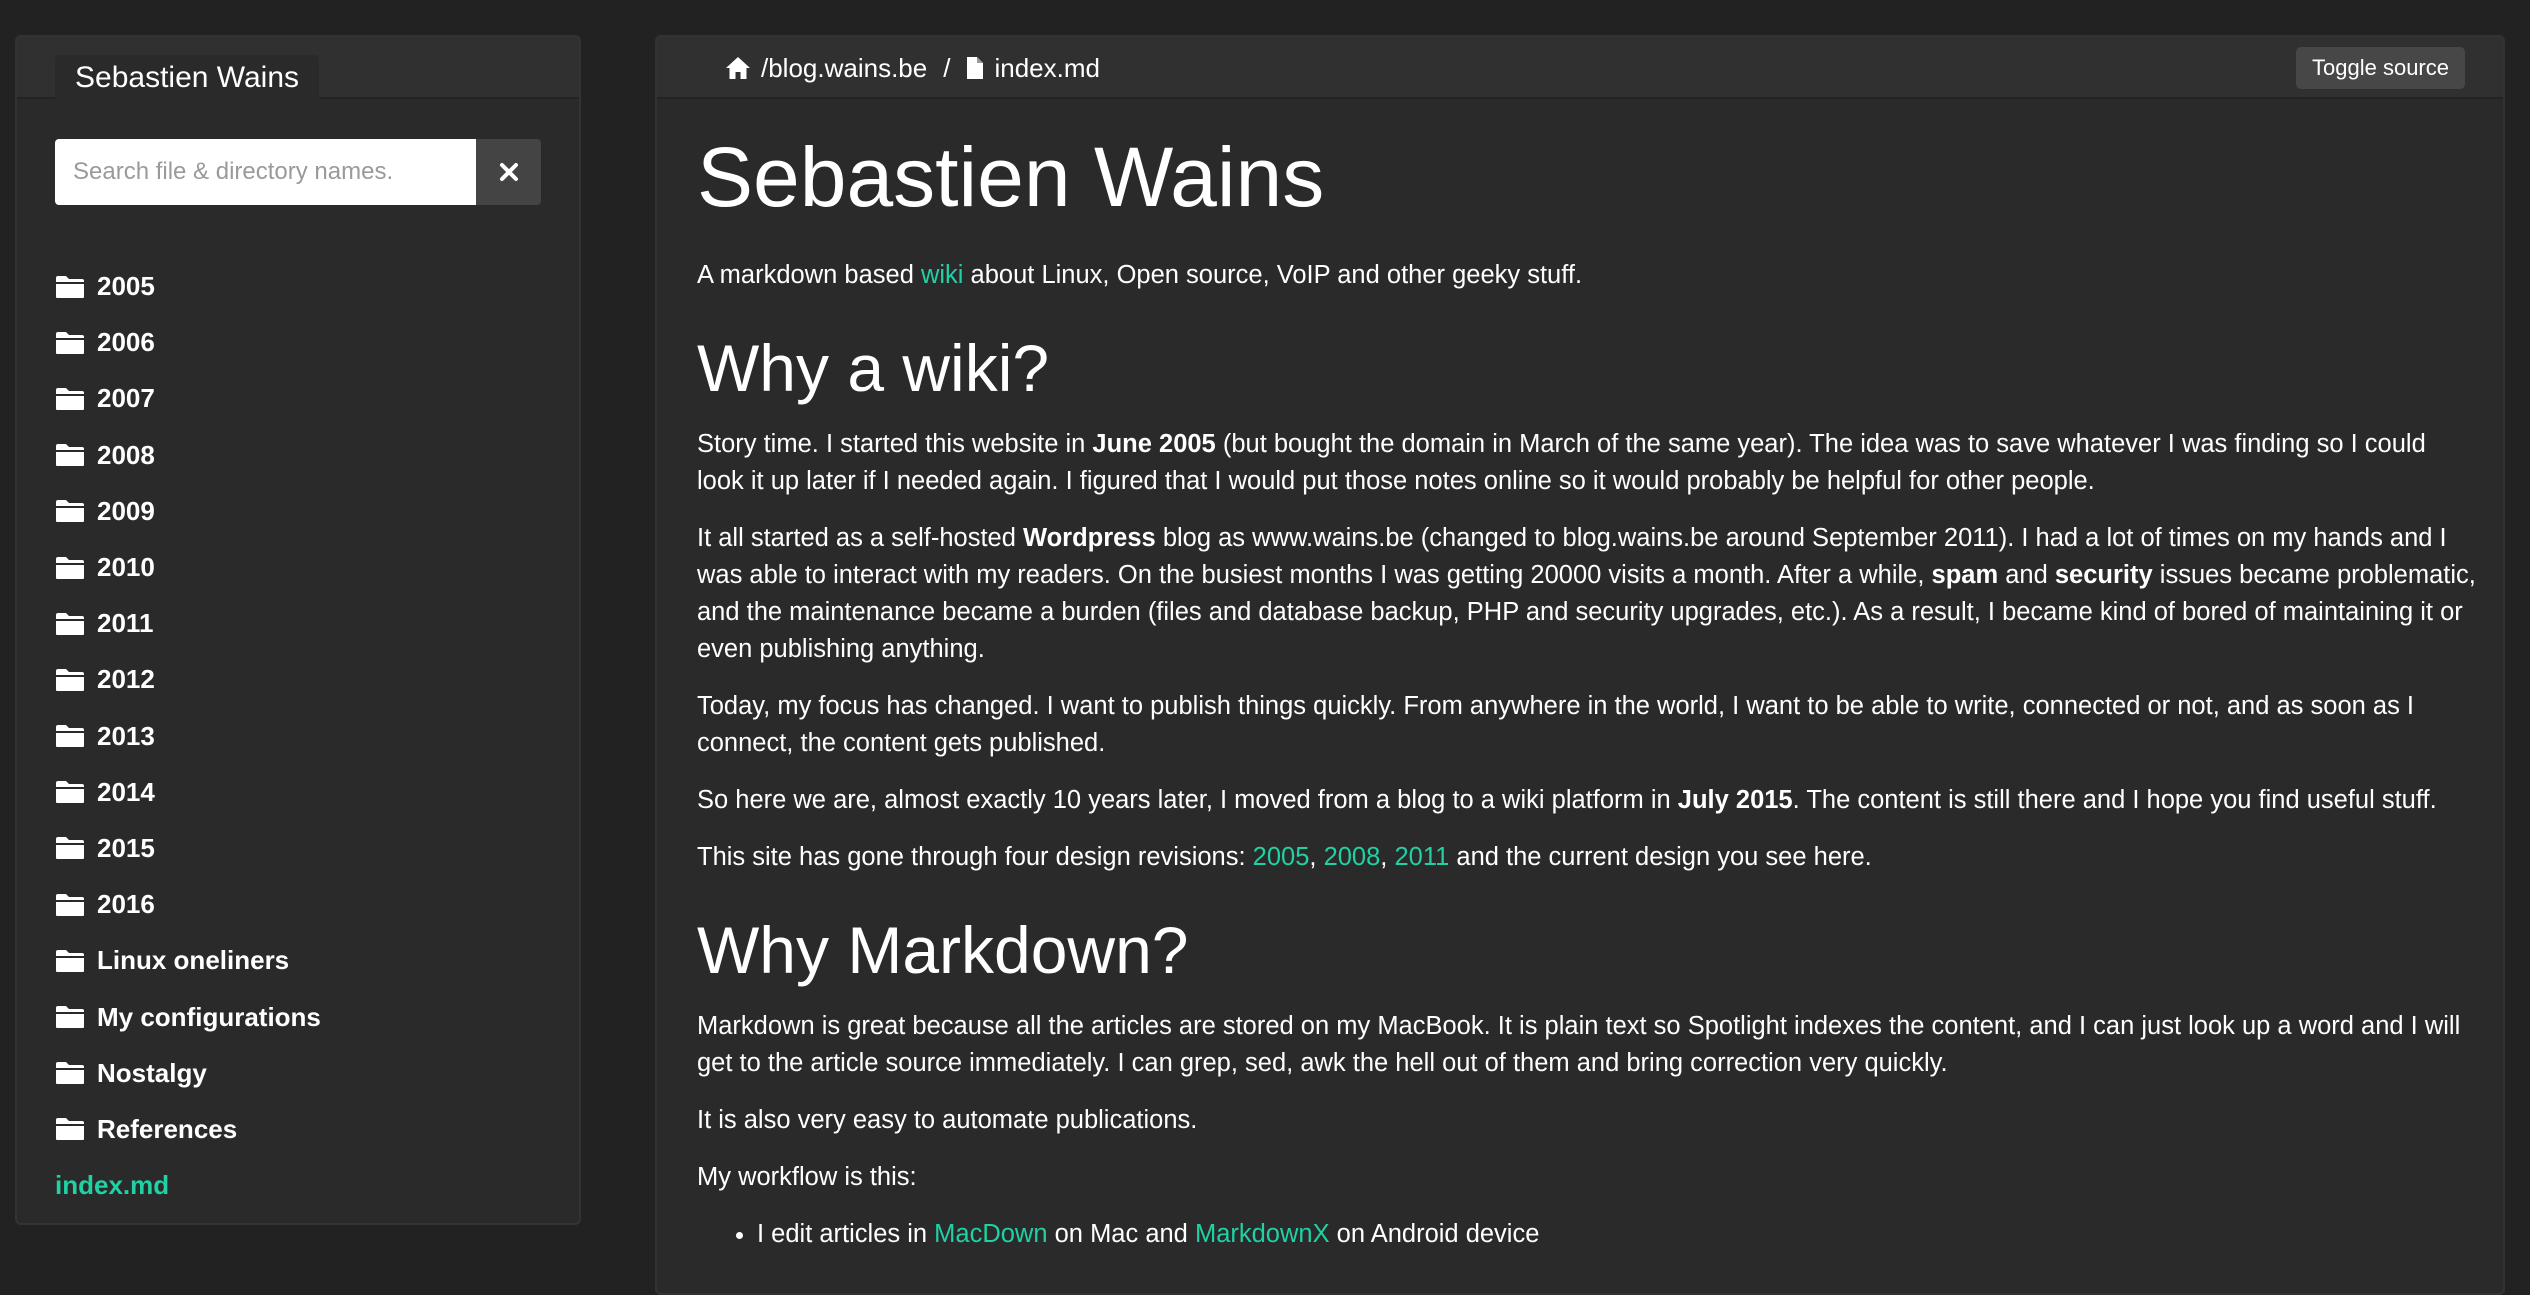  I want to click on wiki-link: wiki, so click(942, 275).